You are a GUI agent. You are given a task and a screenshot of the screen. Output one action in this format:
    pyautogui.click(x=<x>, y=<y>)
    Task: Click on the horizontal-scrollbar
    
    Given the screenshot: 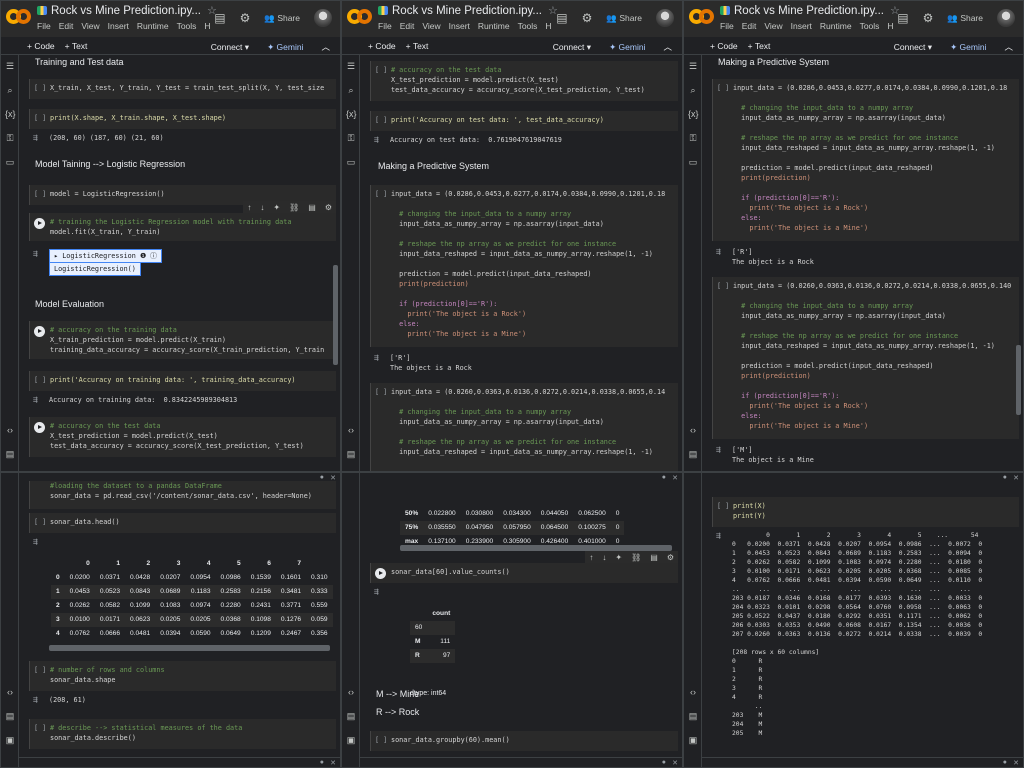 What is the action you would take?
    pyautogui.click(x=189, y=648)
    